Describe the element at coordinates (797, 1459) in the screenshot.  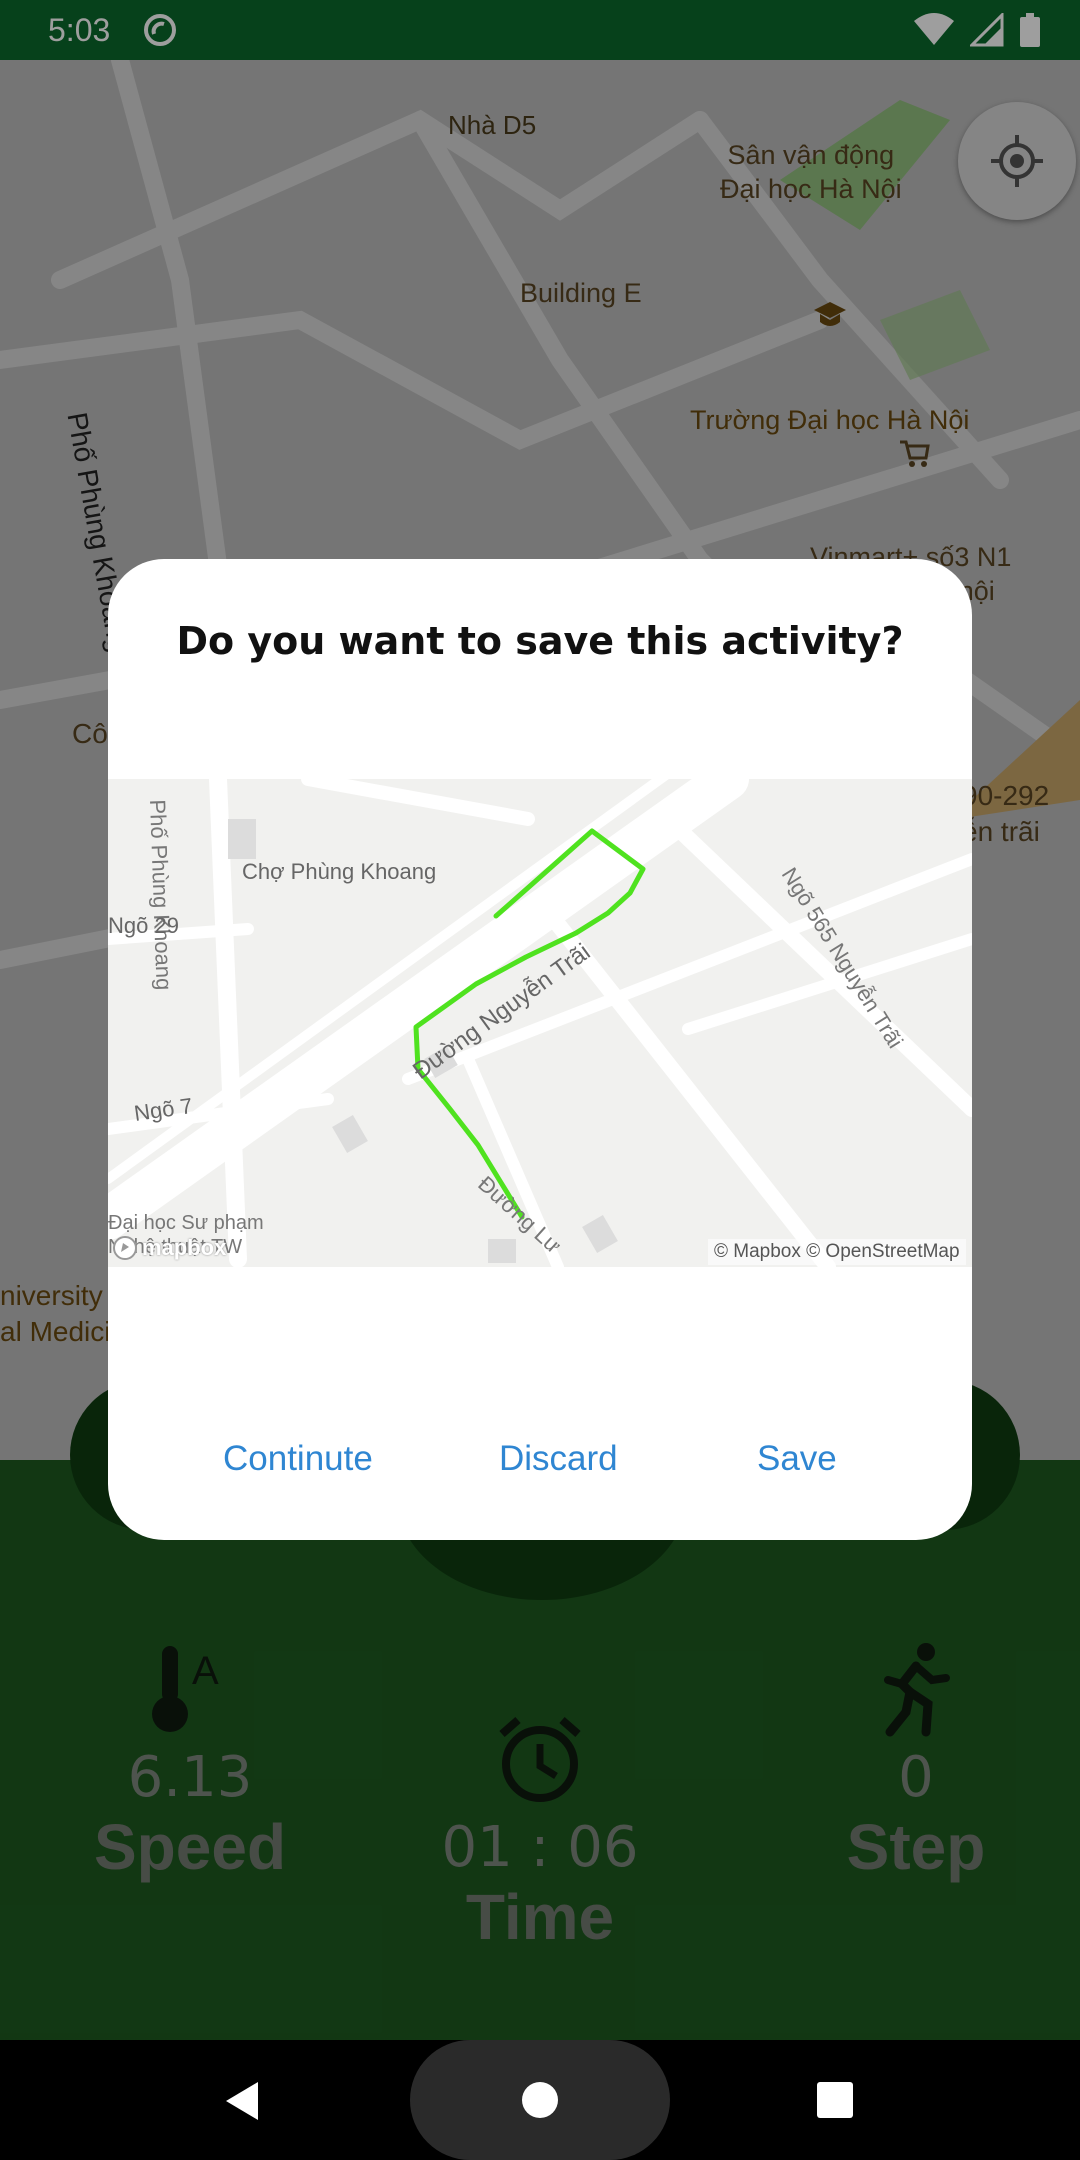
I see `save-button: Save` at that location.